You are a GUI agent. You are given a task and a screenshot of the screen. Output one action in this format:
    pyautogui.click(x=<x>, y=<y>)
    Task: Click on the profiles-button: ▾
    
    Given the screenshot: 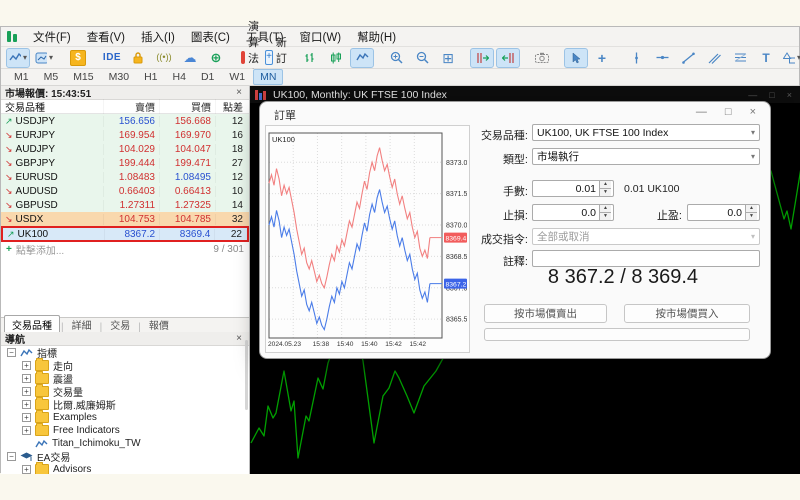 What is the action you would take?
    pyautogui.click(x=44, y=58)
    